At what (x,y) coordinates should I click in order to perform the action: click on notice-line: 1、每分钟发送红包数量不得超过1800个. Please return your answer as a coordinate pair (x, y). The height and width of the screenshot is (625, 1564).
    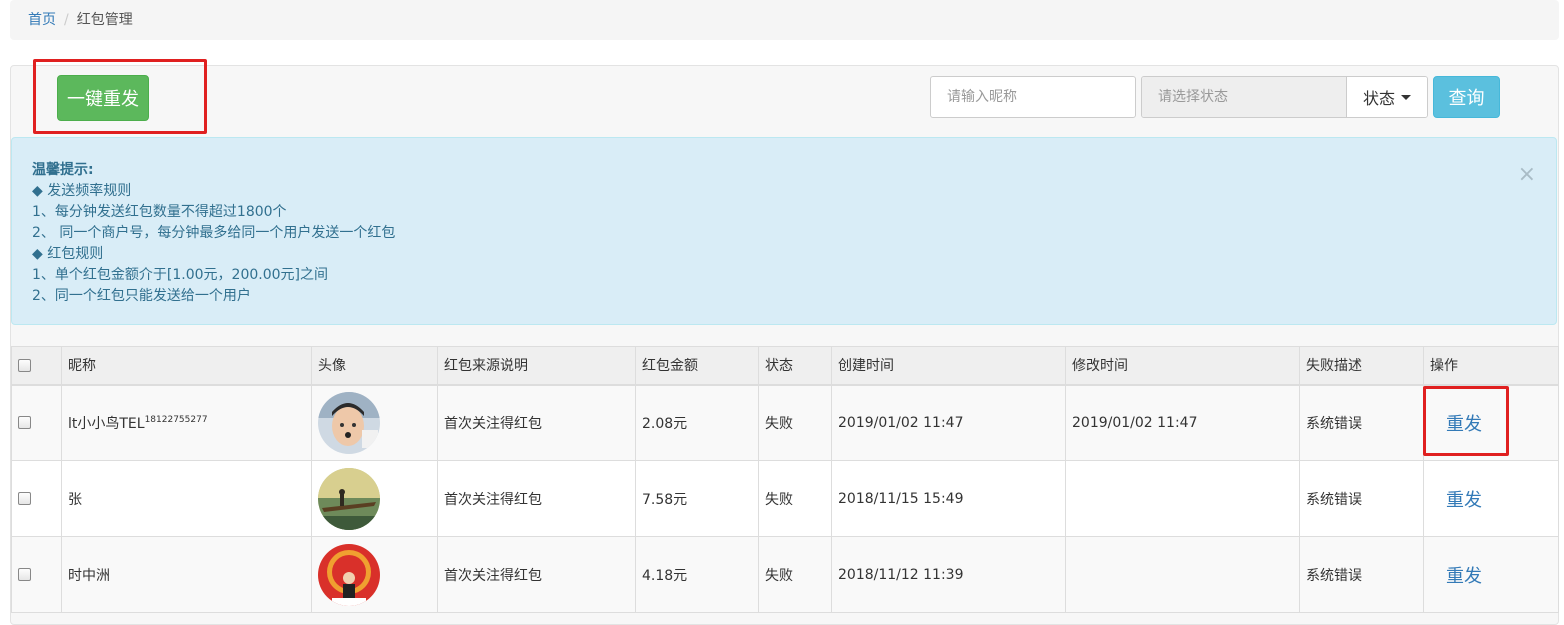
    Looking at the image, I should click on (159, 212).